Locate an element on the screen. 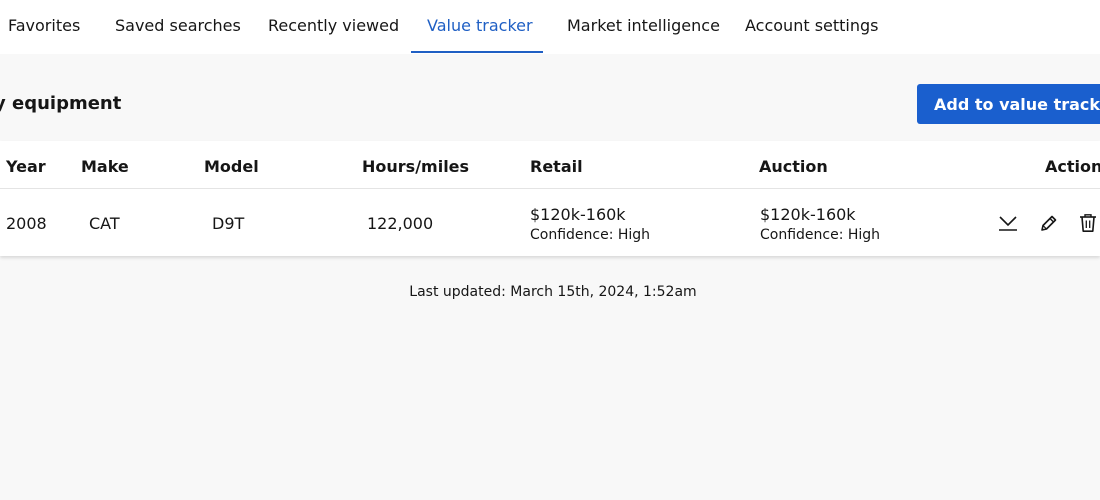  cell-retail-price: $120k-160k is located at coordinates (578, 214).